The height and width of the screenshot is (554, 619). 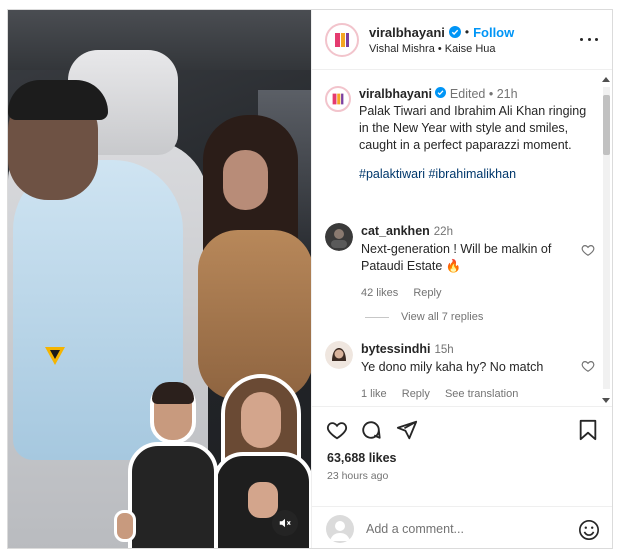 What do you see at coordinates (444, 350) in the screenshot?
I see `comment-time: 15h` at bounding box center [444, 350].